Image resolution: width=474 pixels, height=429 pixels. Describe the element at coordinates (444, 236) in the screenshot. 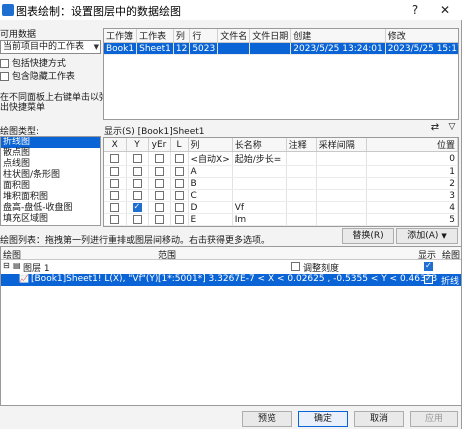

I see `chevron-down-icon: ▼` at that location.